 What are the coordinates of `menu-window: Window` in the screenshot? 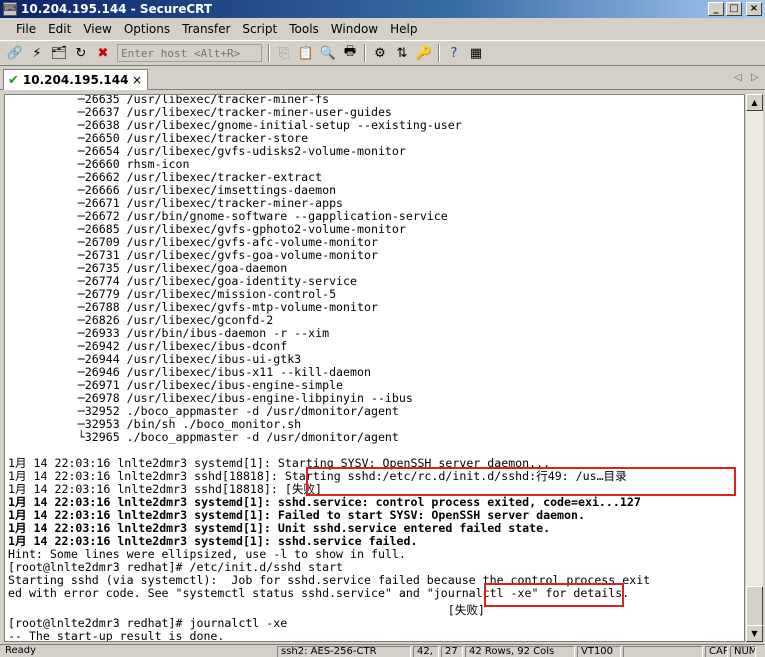 It's located at (354, 29).